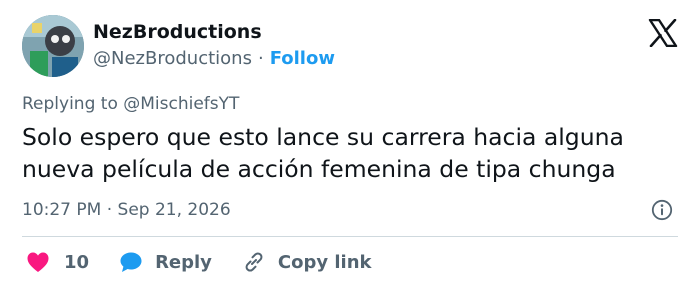 This screenshot has width=700, height=287. What do you see at coordinates (181, 104) in the screenshot?
I see `reply-context-mention: @MischiefsYT` at bounding box center [181, 104].